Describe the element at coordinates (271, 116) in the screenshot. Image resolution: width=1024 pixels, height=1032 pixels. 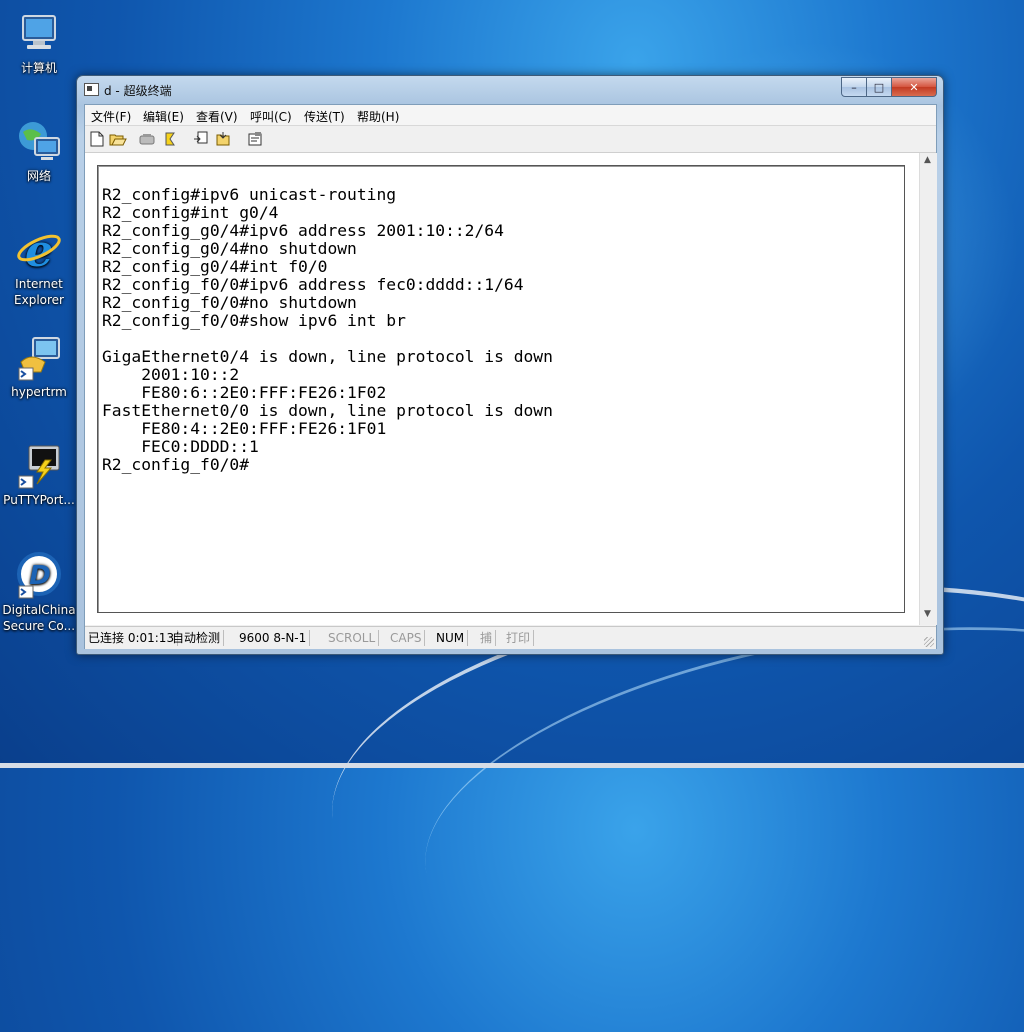
I see `menu-call: 呼叫(C)` at that location.